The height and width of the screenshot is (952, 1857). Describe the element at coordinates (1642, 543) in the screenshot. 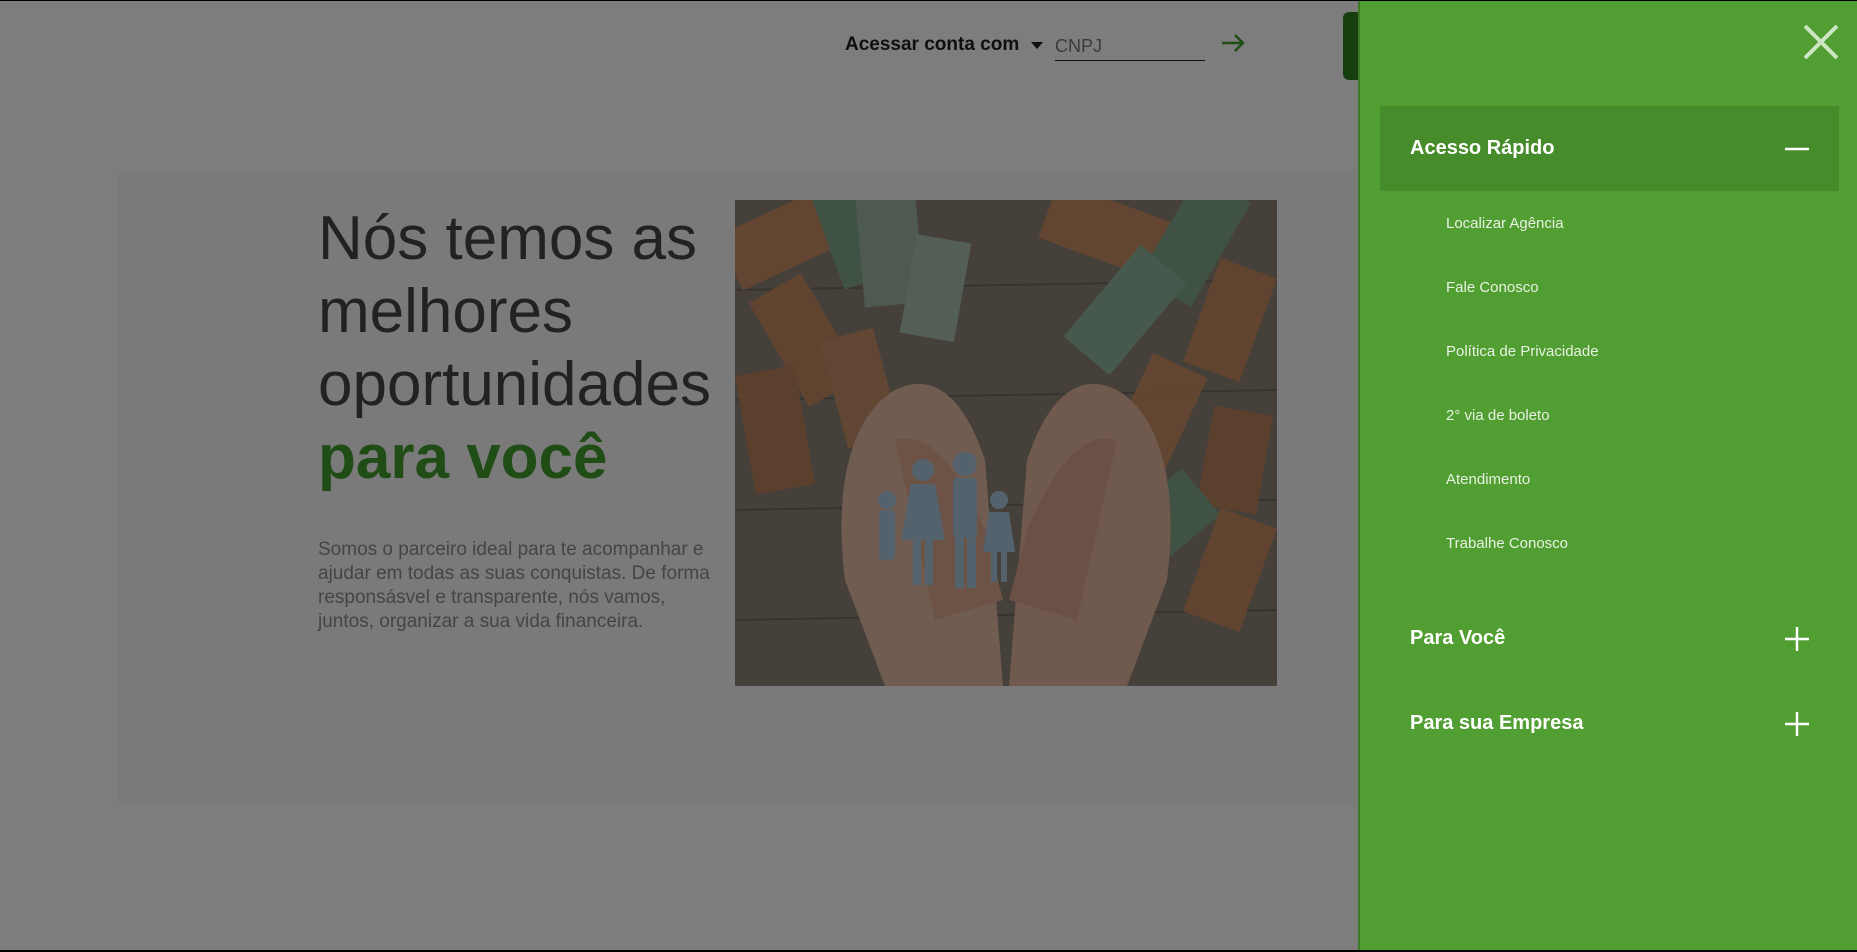

I see `menu-item-trabalhe-conosco: Trabalhe Conosco` at that location.